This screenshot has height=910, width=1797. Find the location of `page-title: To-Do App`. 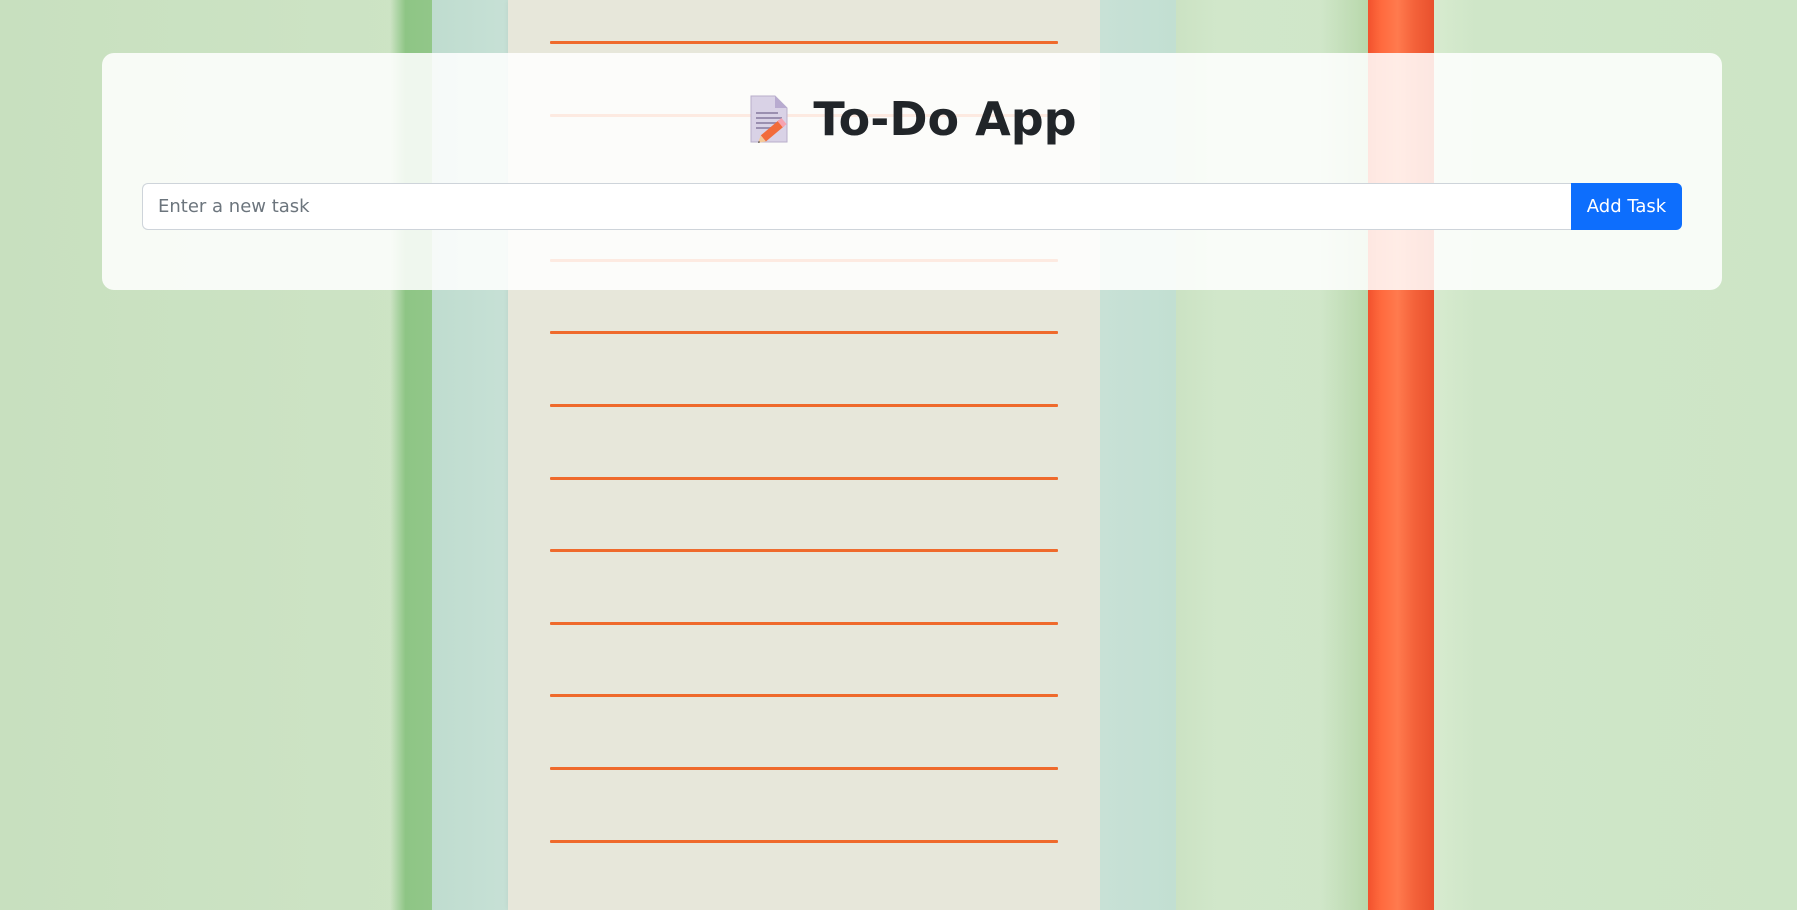

page-title: To-Do App is located at coordinates (945, 119).